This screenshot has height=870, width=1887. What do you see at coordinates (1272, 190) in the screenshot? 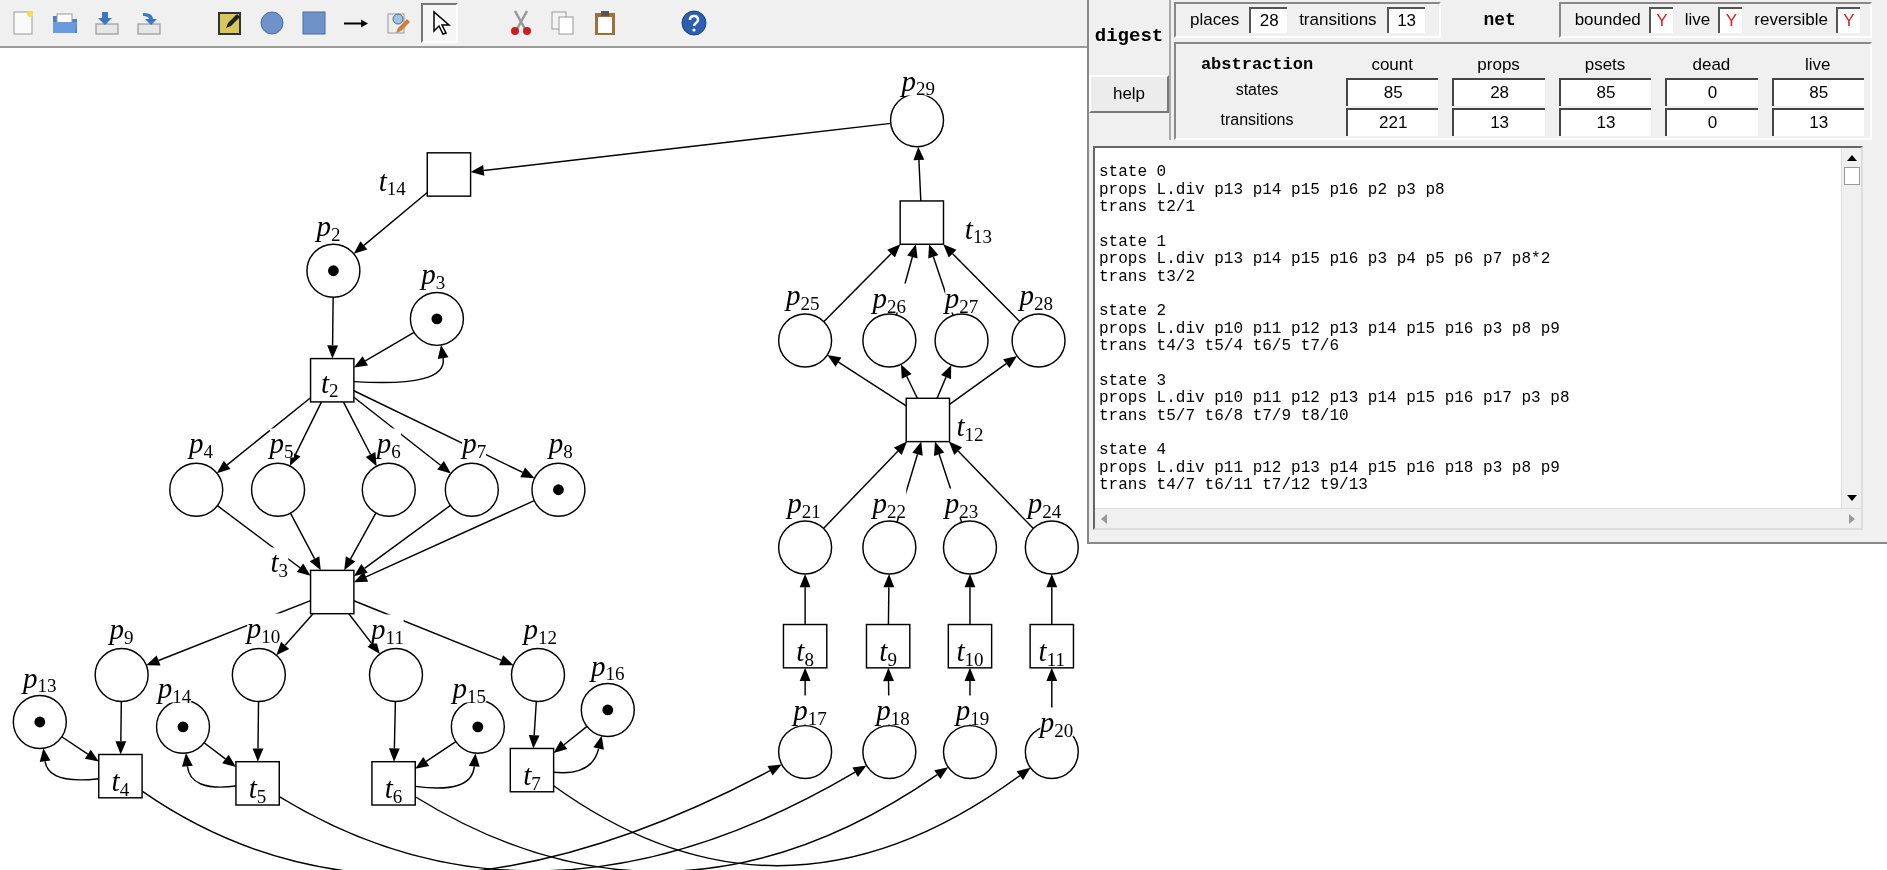
I see `output-line: props L.div p13 p14 p15 p16 p2 p3 p8` at bounding box center [1272, 190].